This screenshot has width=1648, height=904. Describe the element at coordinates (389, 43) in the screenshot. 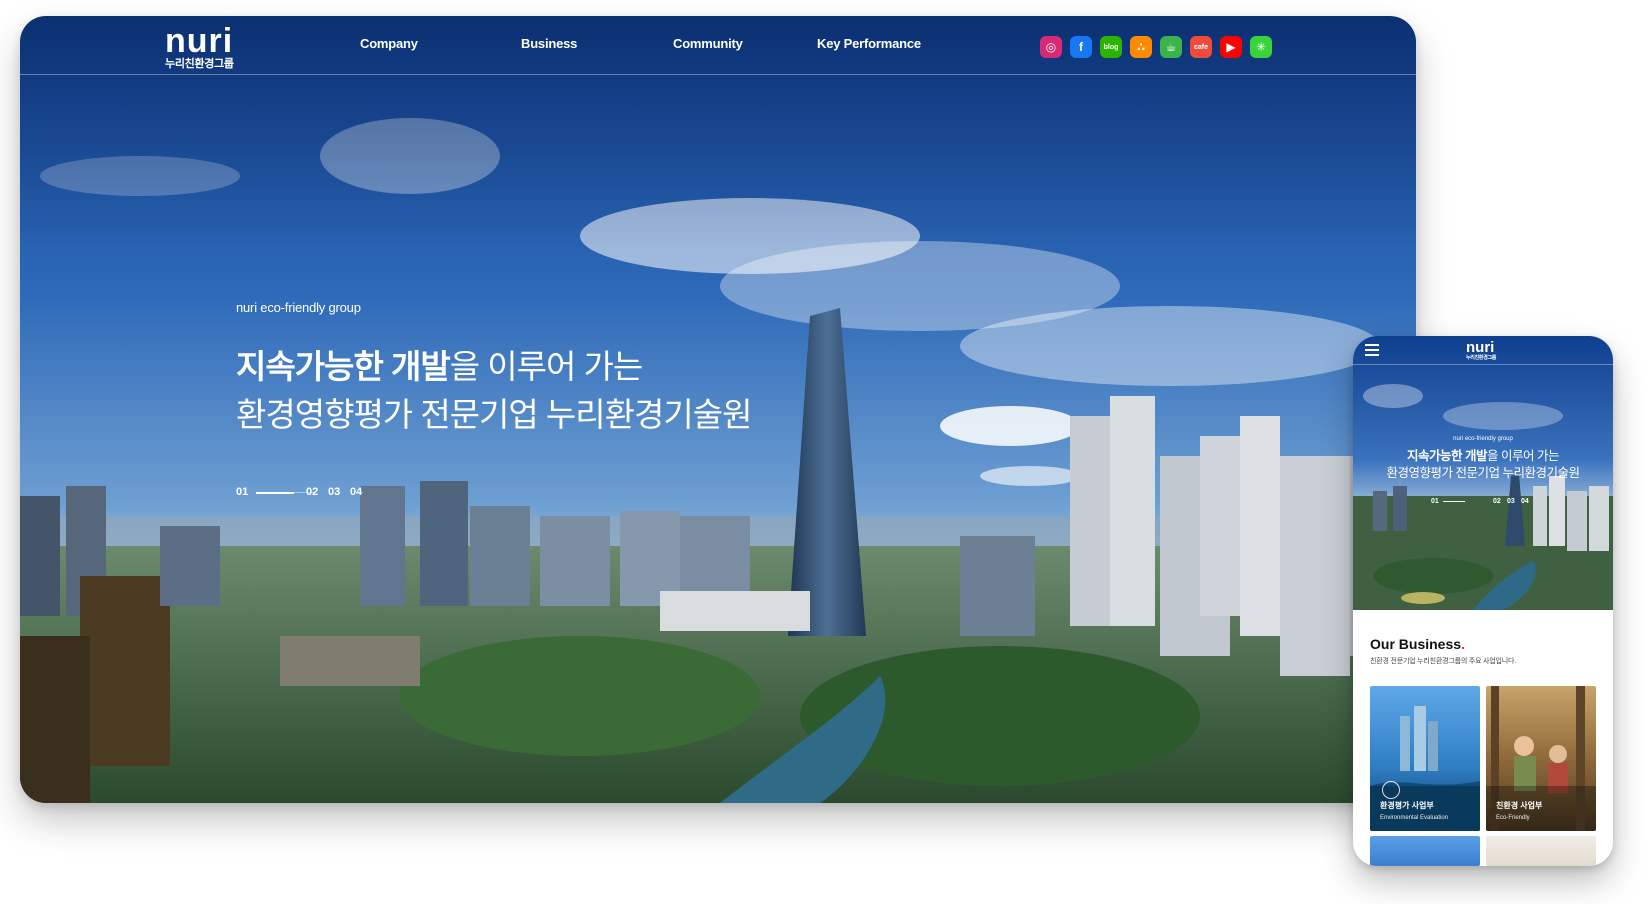

I see `nav-company: Company` at that location.